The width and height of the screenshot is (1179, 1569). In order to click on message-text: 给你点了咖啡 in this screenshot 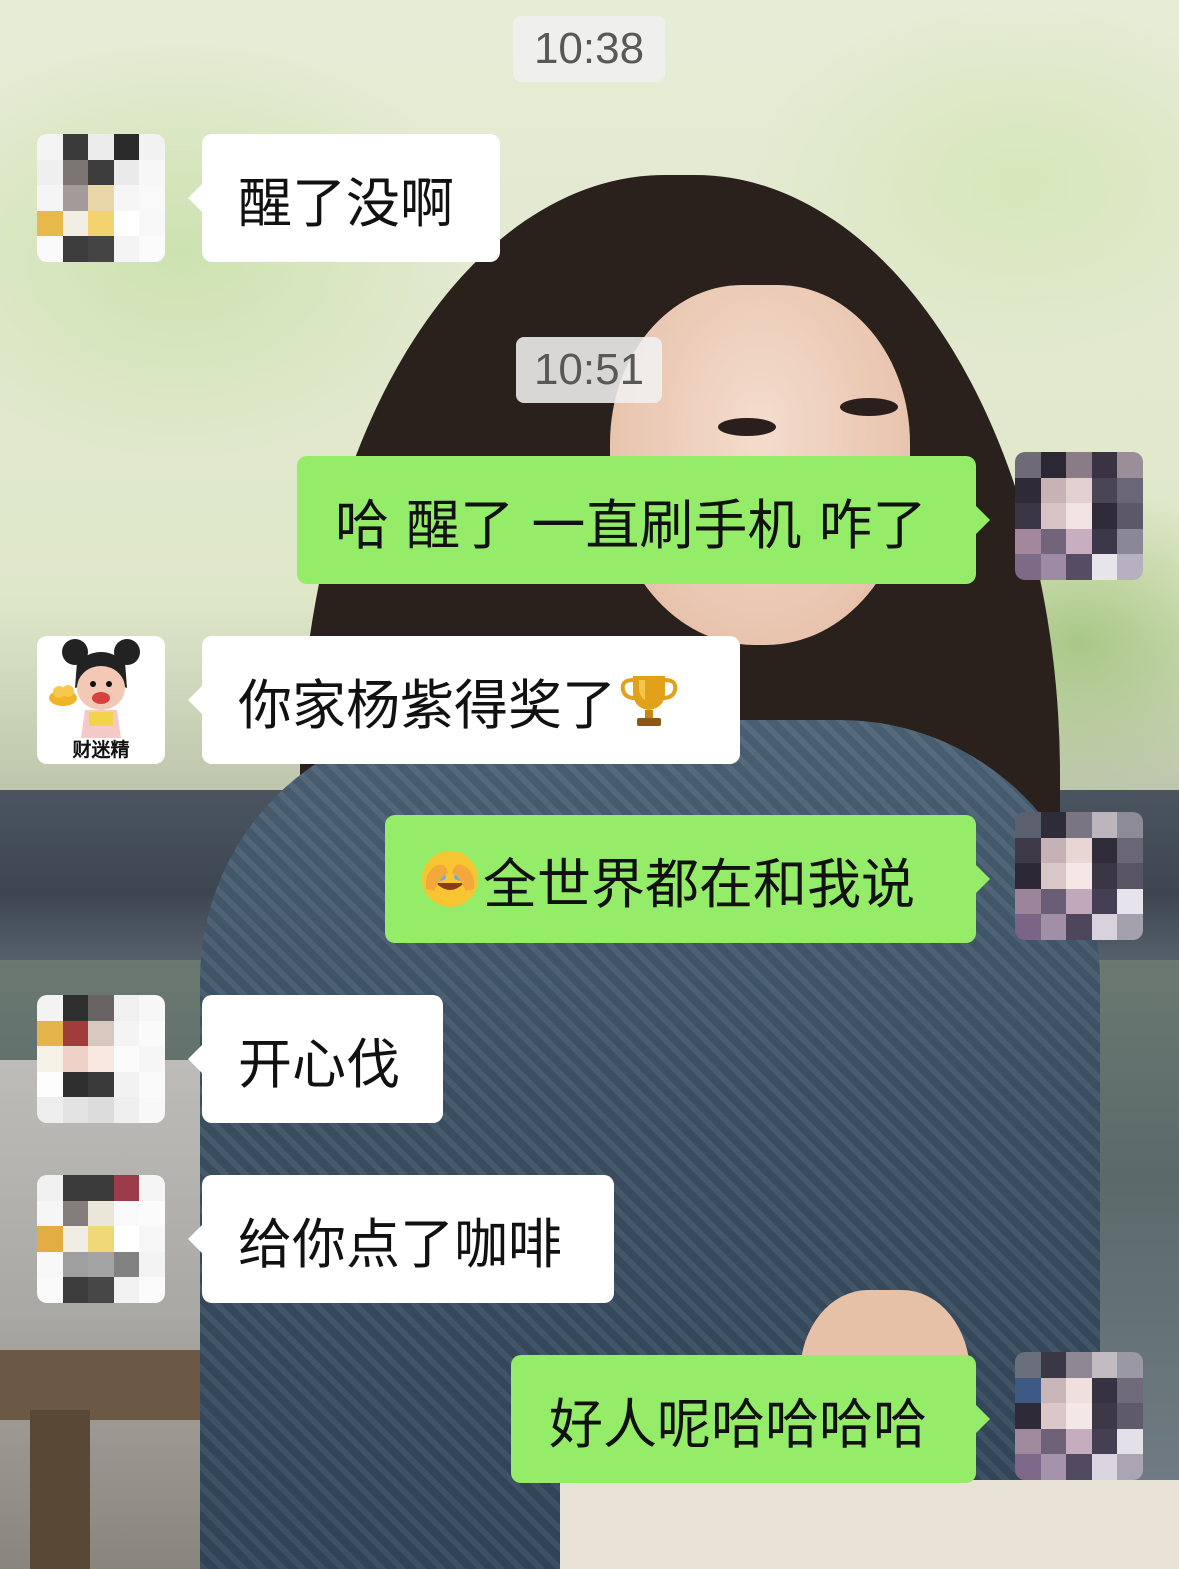, I will do `click(400, 1244)`.